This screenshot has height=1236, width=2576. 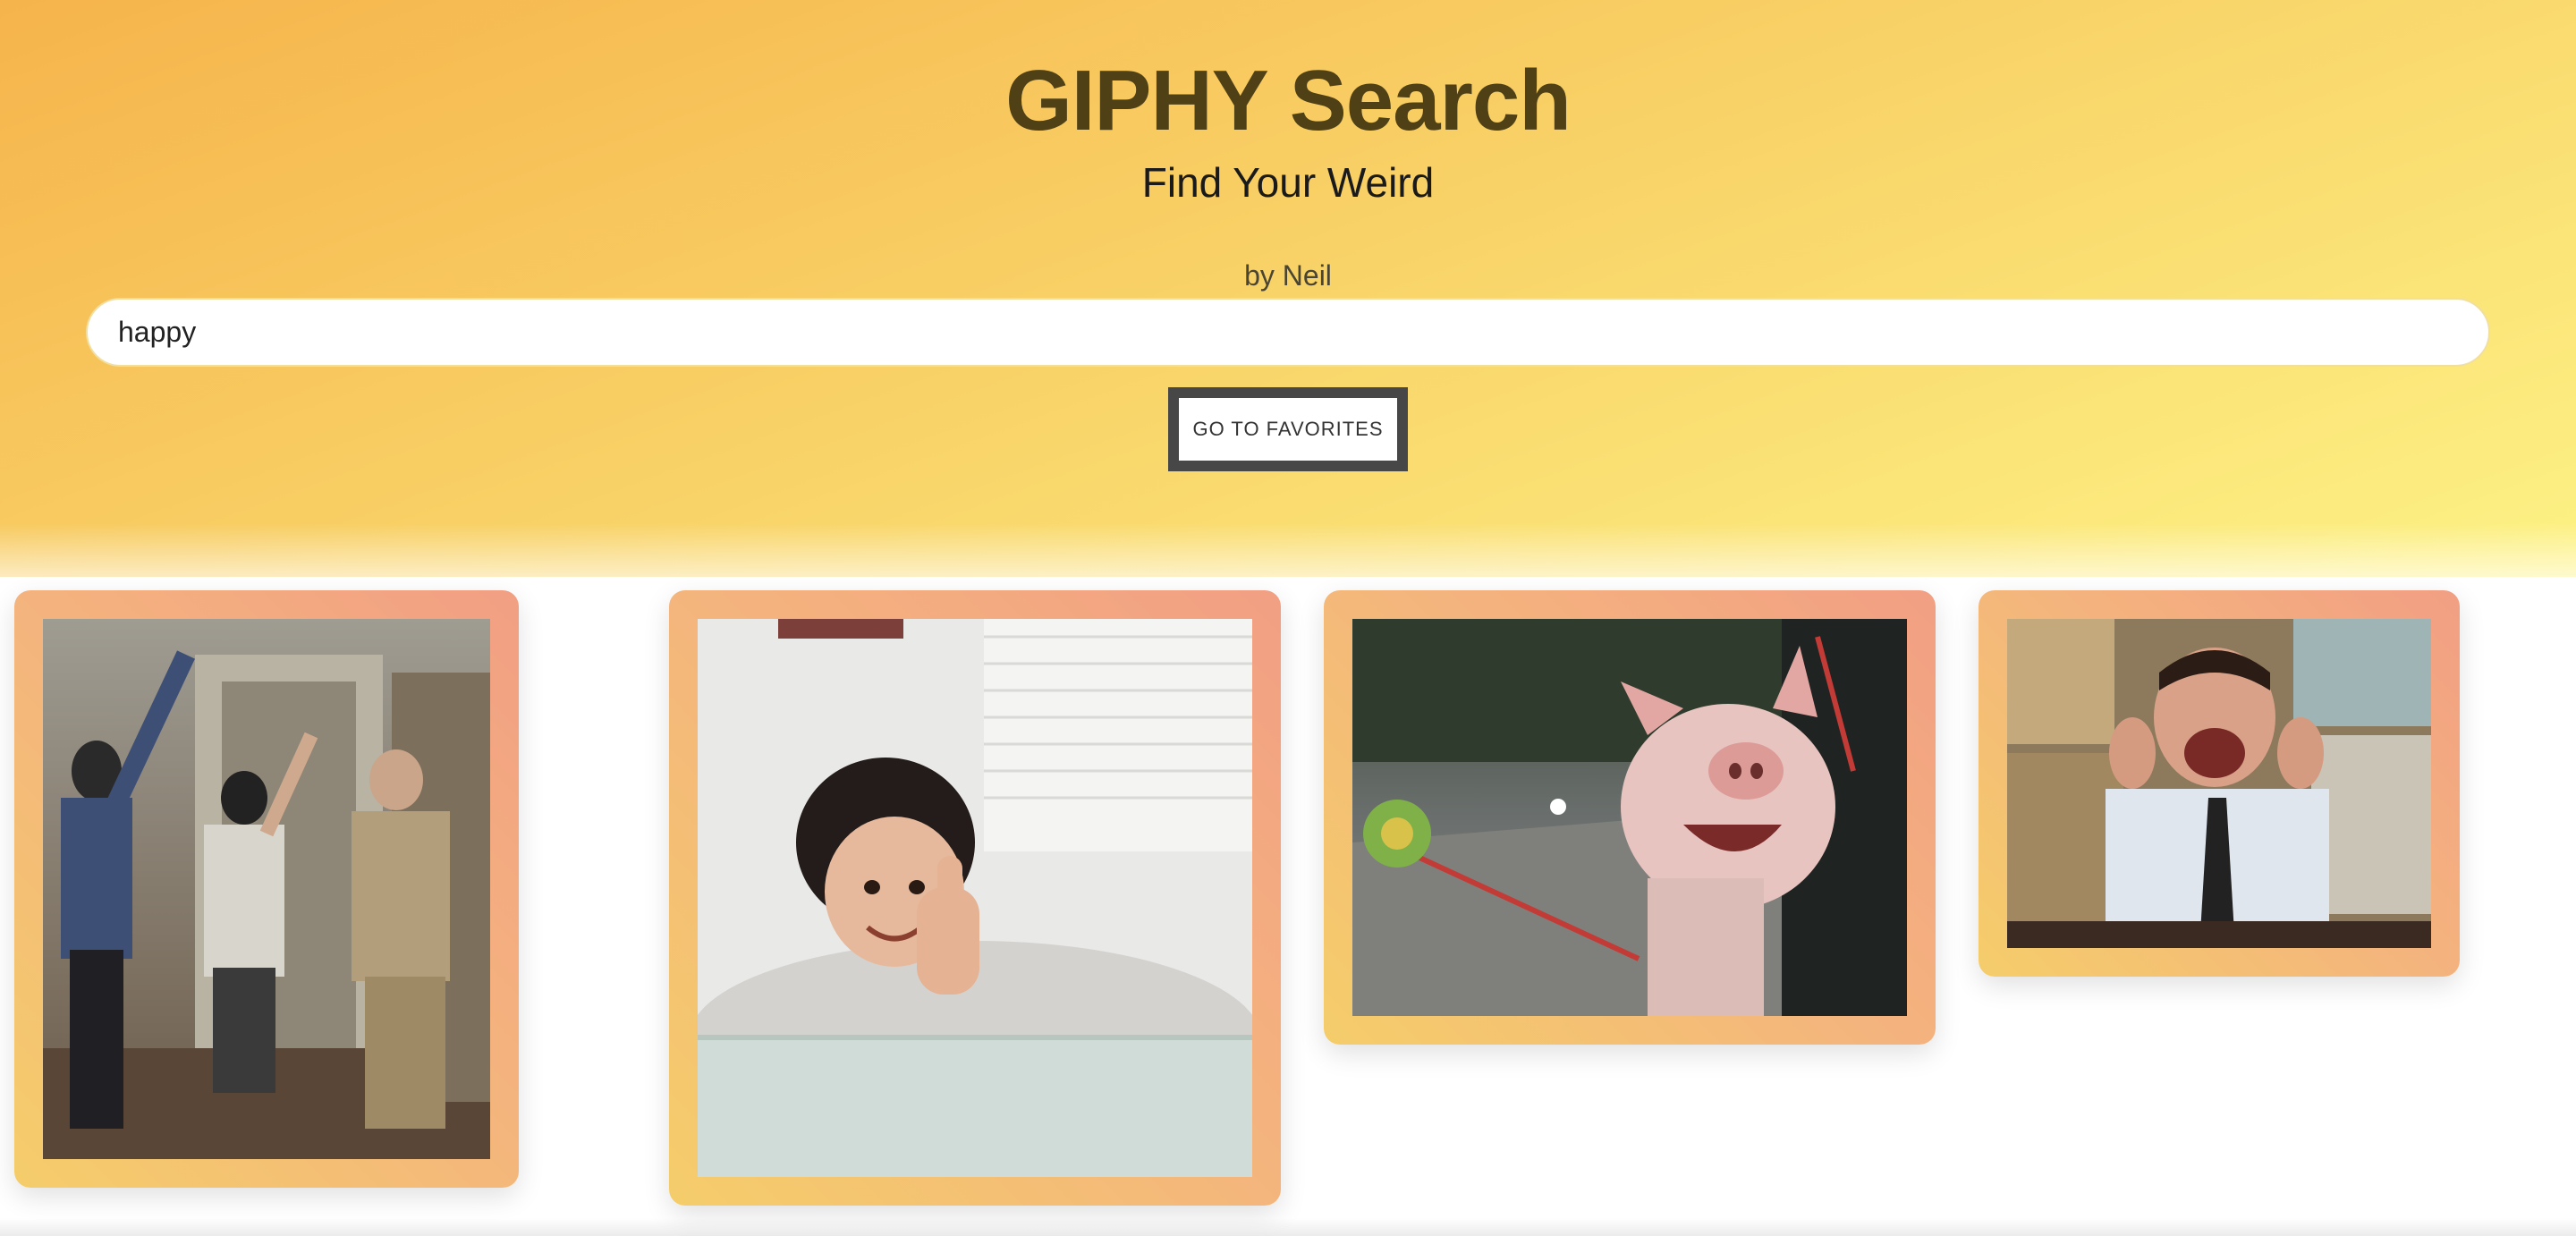 What do you see at coordinates (1288, 1227) in the screenshot?
I see `bottom-fade` at bounding box center [1288, 1227].